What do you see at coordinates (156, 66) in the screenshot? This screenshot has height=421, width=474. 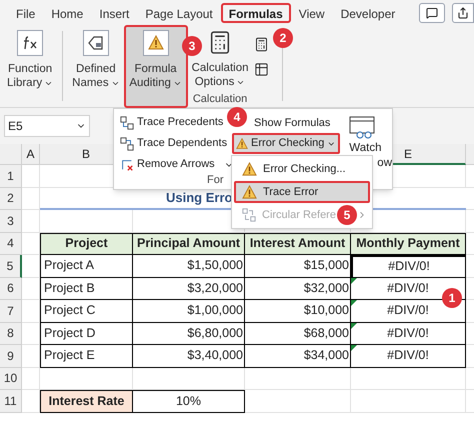 I see `ribbon-button: Formula Auditing` at bounding box center [156, 66].